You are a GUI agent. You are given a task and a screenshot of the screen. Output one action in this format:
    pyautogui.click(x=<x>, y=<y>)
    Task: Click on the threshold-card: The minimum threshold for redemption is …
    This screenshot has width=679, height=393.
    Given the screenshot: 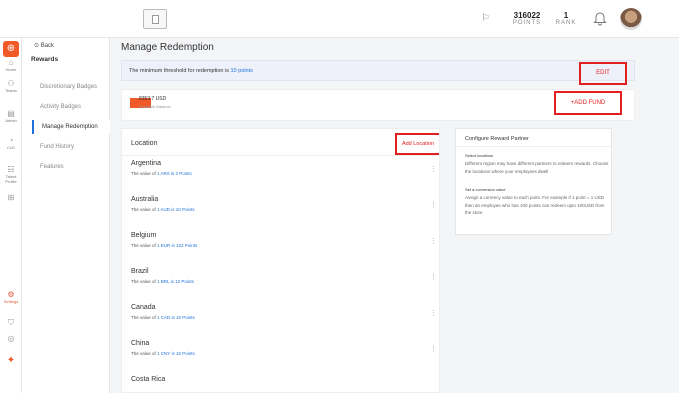 What is the action you would take?
    pyautogui.click(x=378, y=72)
    